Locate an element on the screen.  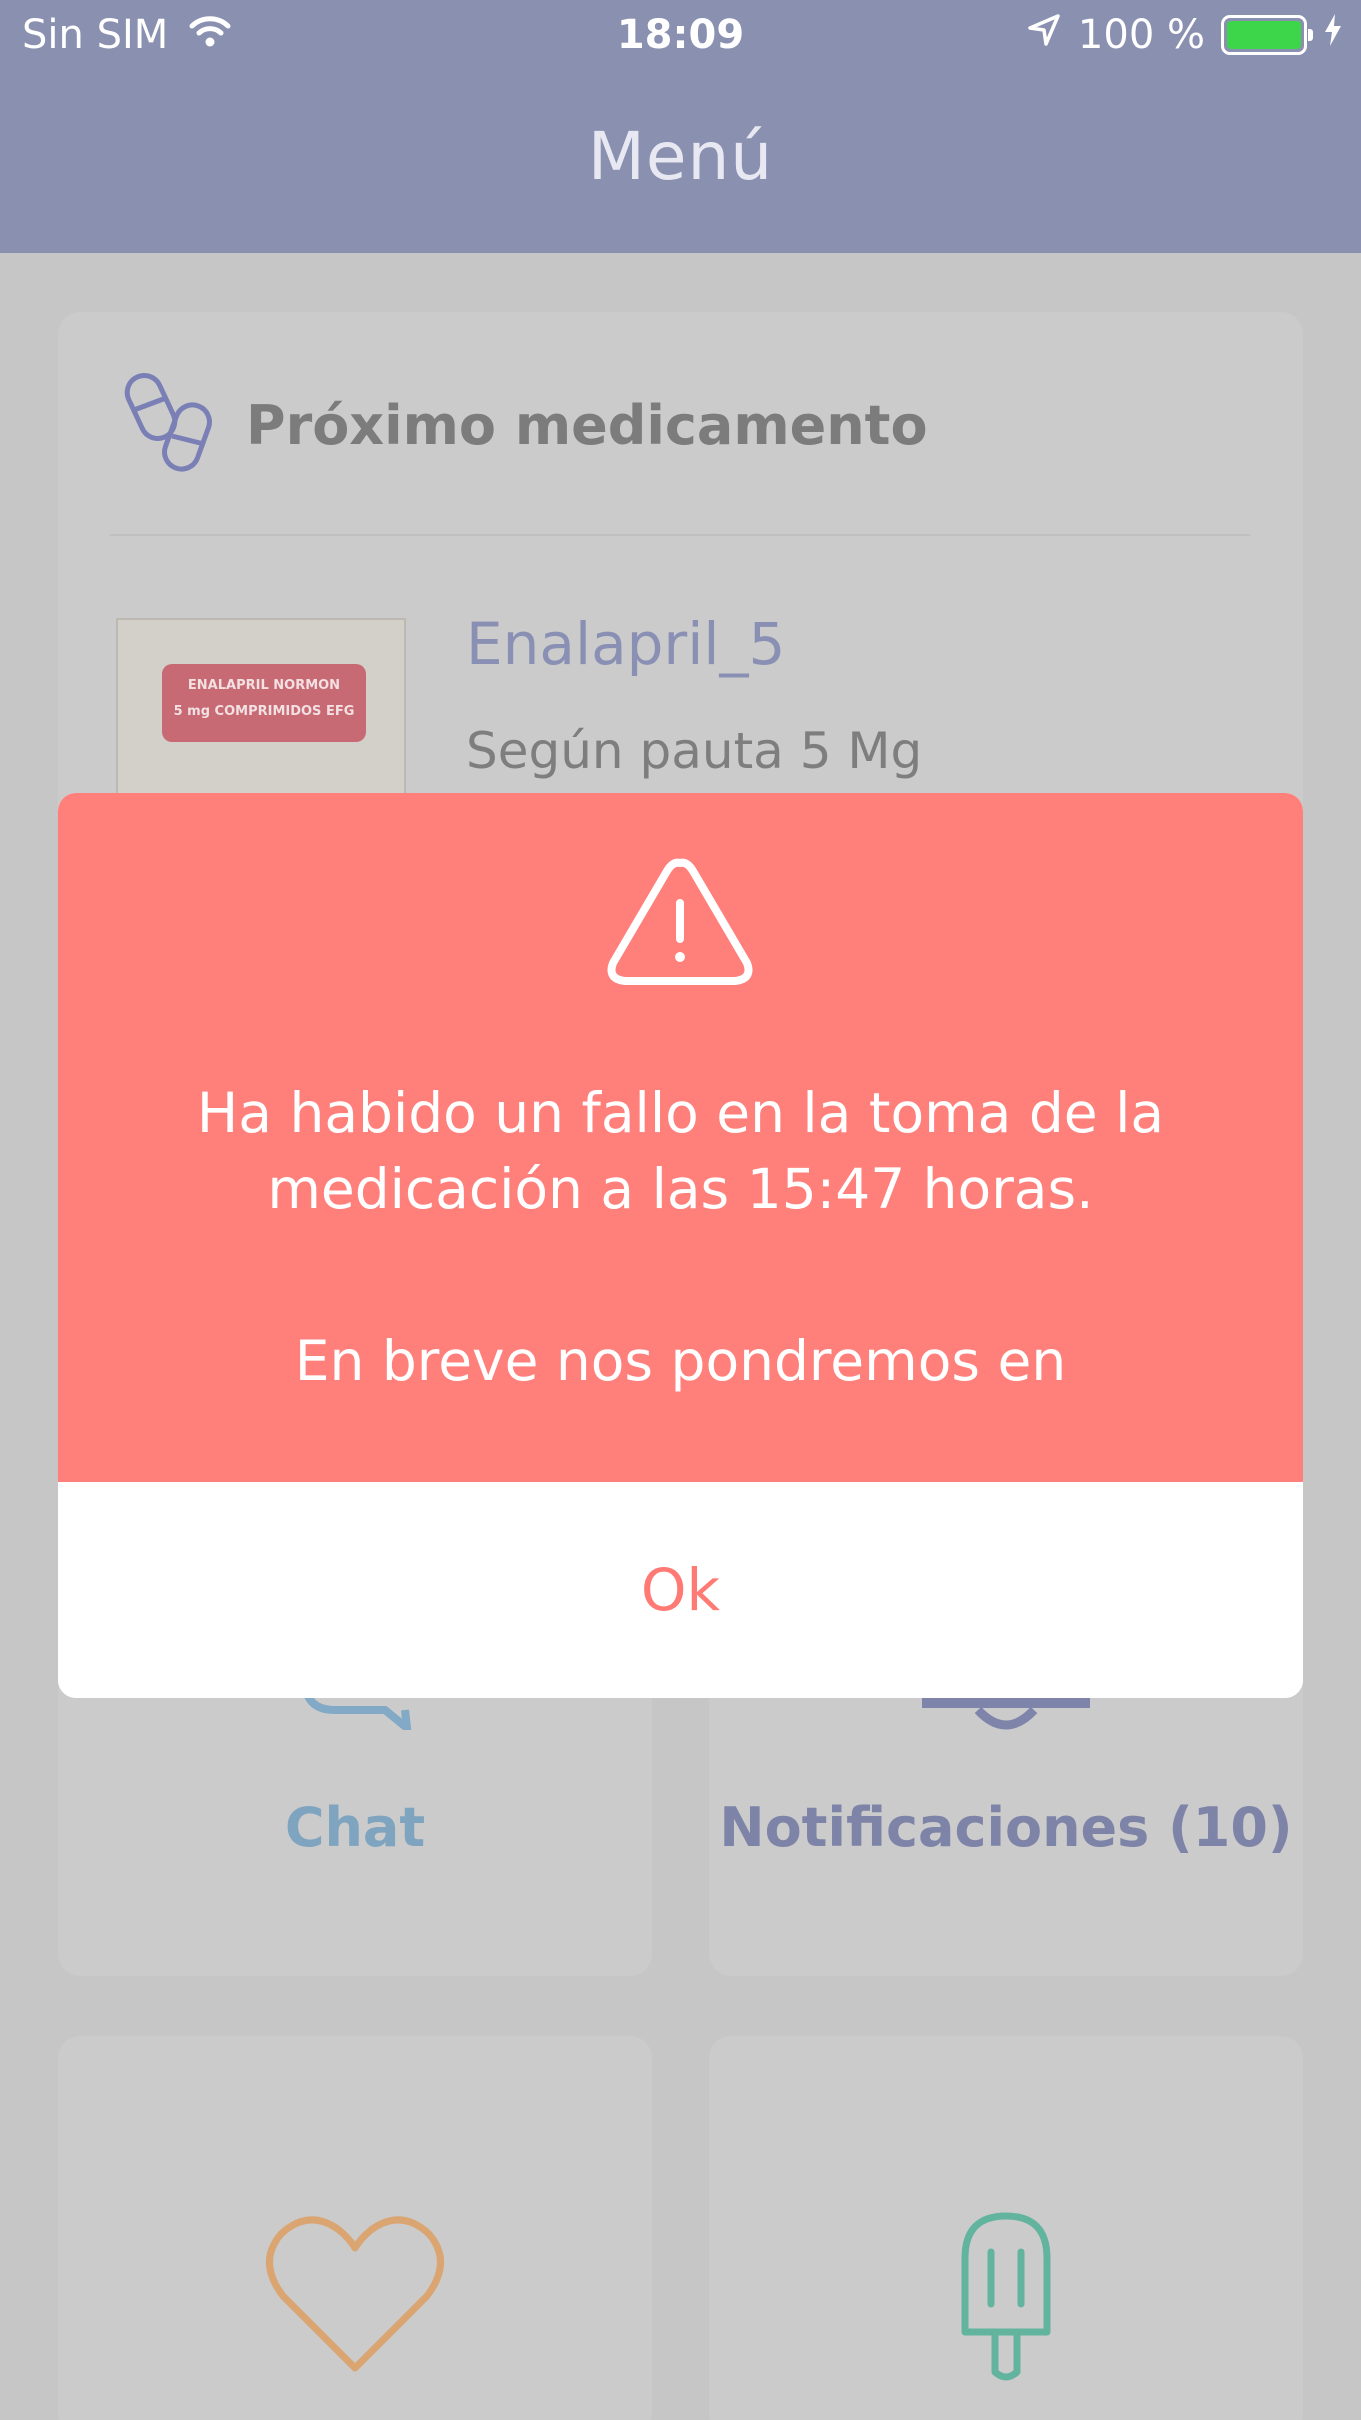
notifications-label: Notificaciones (10) is located at coordinates (1006, 1827).